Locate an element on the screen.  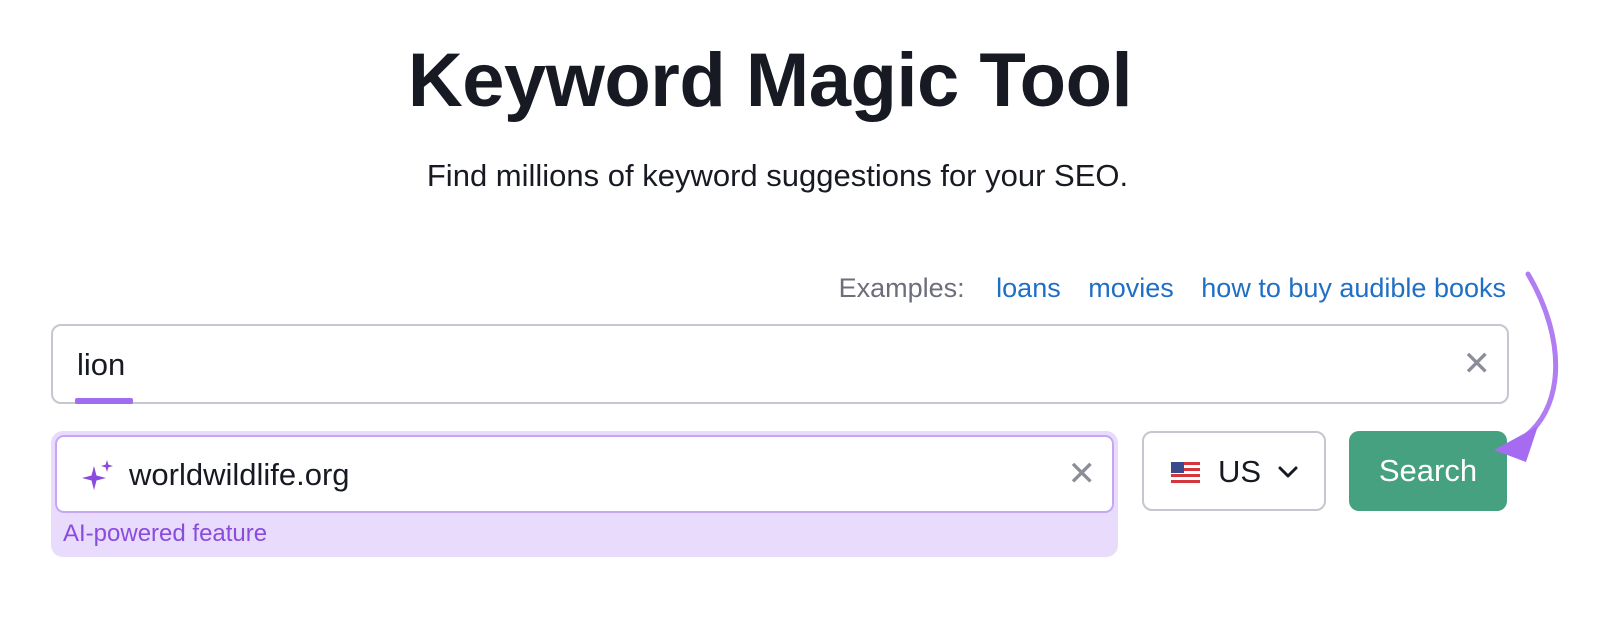
sparkle-icon is located at coordinates (97, 475).